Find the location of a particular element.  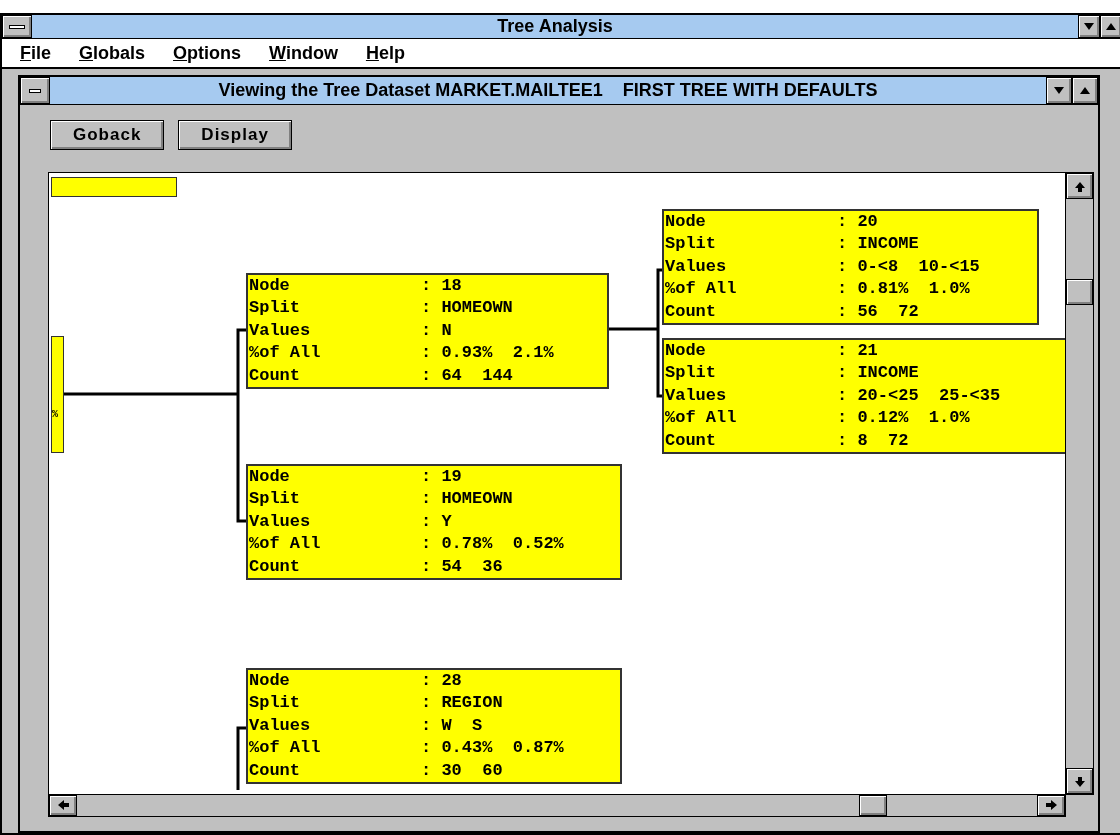

toolbar-button: Goback is located at coordinates (107, 135).